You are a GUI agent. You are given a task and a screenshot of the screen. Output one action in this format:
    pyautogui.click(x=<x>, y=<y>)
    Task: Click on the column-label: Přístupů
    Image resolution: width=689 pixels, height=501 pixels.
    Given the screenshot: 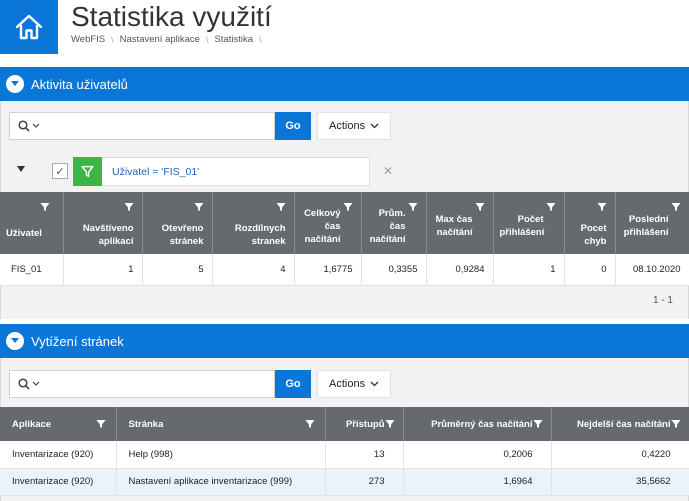 What is the action you would take?
    pyautogui.click(x=365, y=424)
    